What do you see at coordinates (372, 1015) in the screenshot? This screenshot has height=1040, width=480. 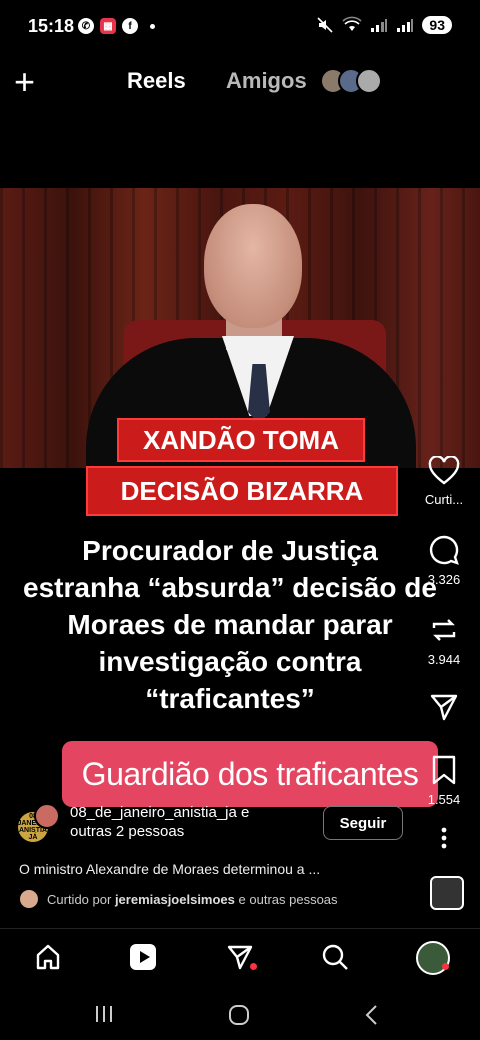 I see `back-icon` at bounding box center [372, 1015].